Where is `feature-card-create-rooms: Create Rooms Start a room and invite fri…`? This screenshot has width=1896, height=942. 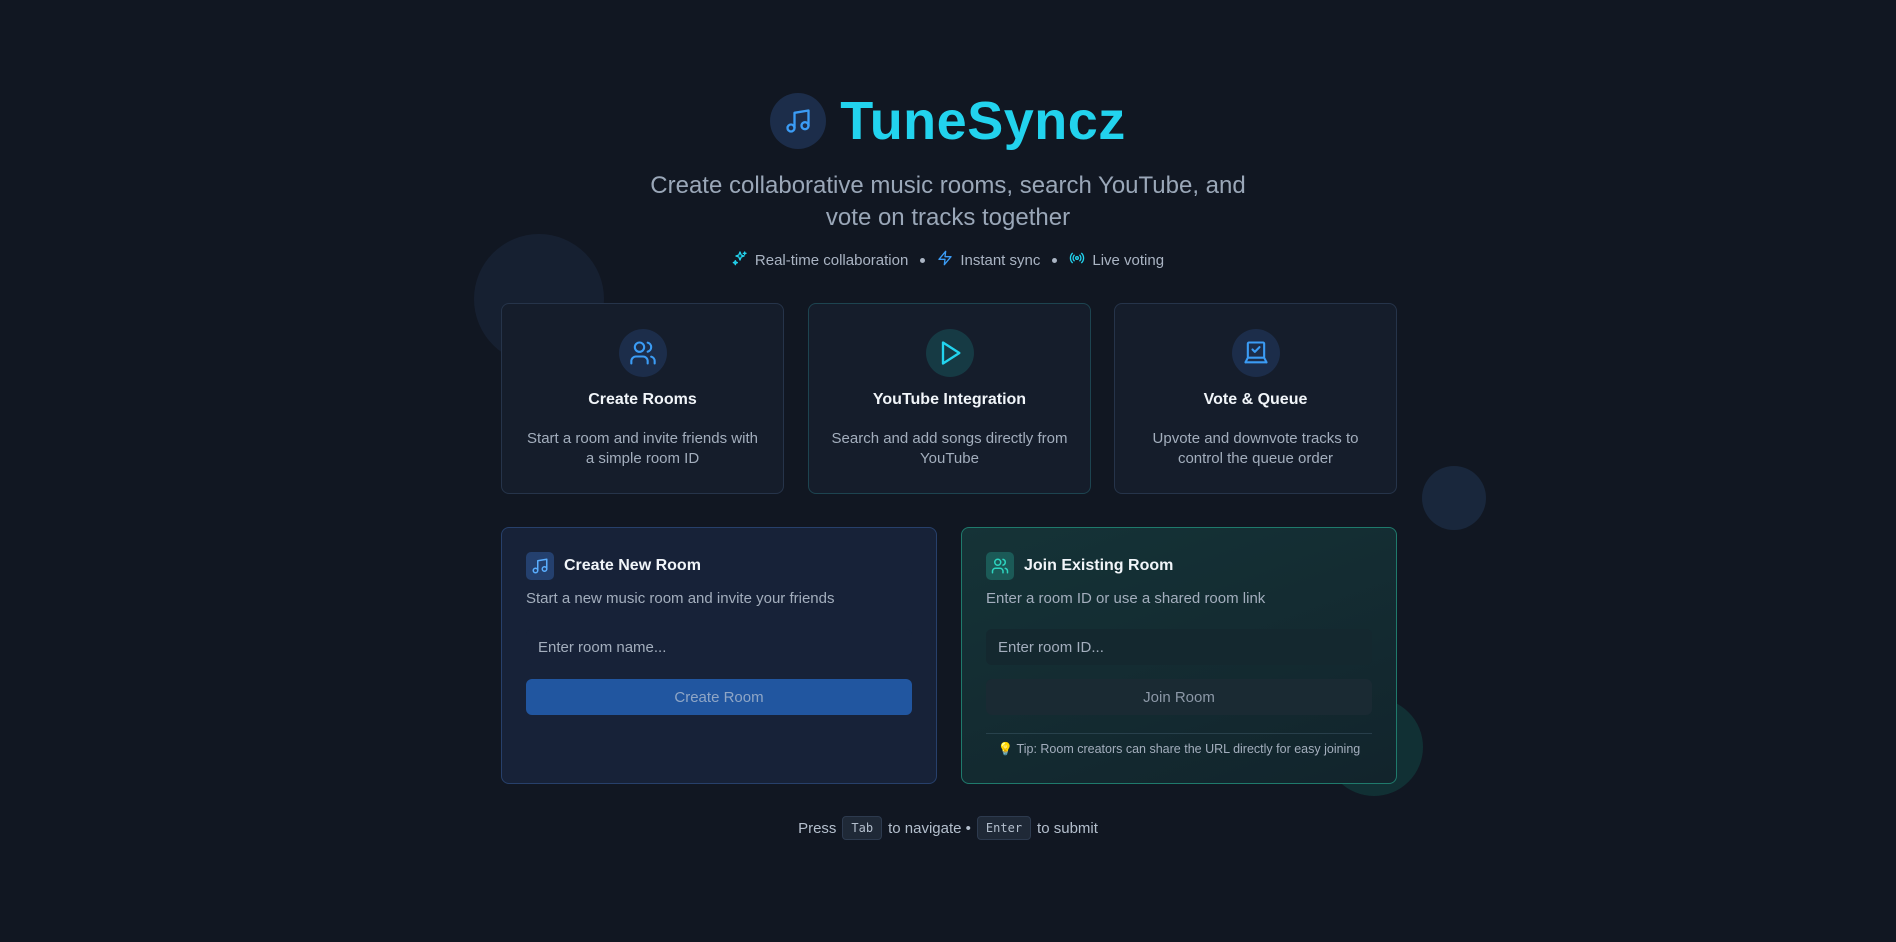
feature-card-create-rooms: Create Rooms Start a room and invite fri… is located at coordinates (642, 398).